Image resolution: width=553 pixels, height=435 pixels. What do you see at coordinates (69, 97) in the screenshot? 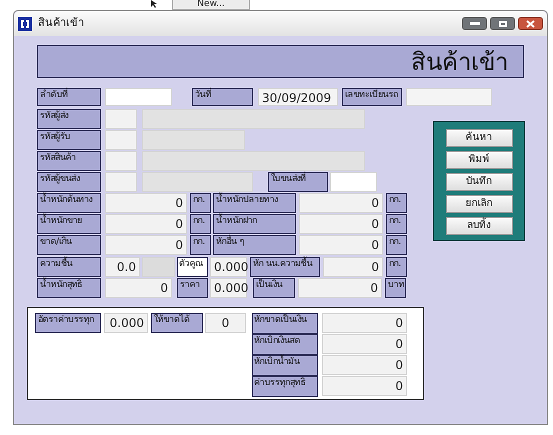
I see `field-label: ลำดับที่` at bounding box center [69, 97].